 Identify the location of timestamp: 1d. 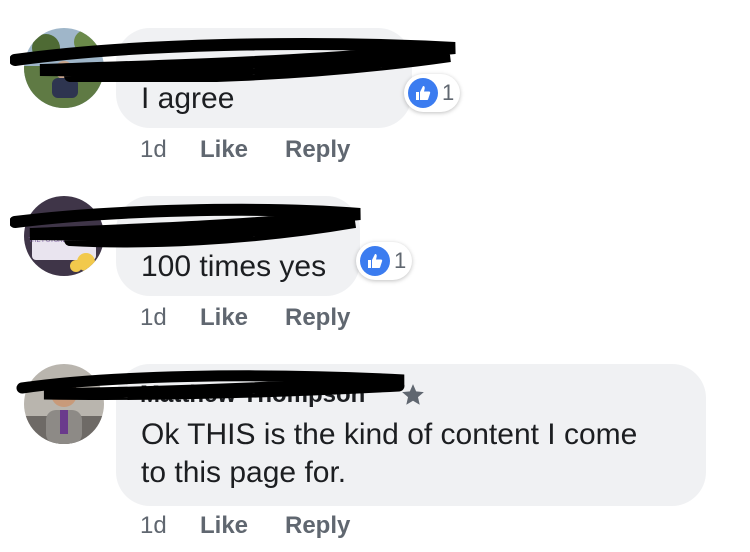
(153, 526).